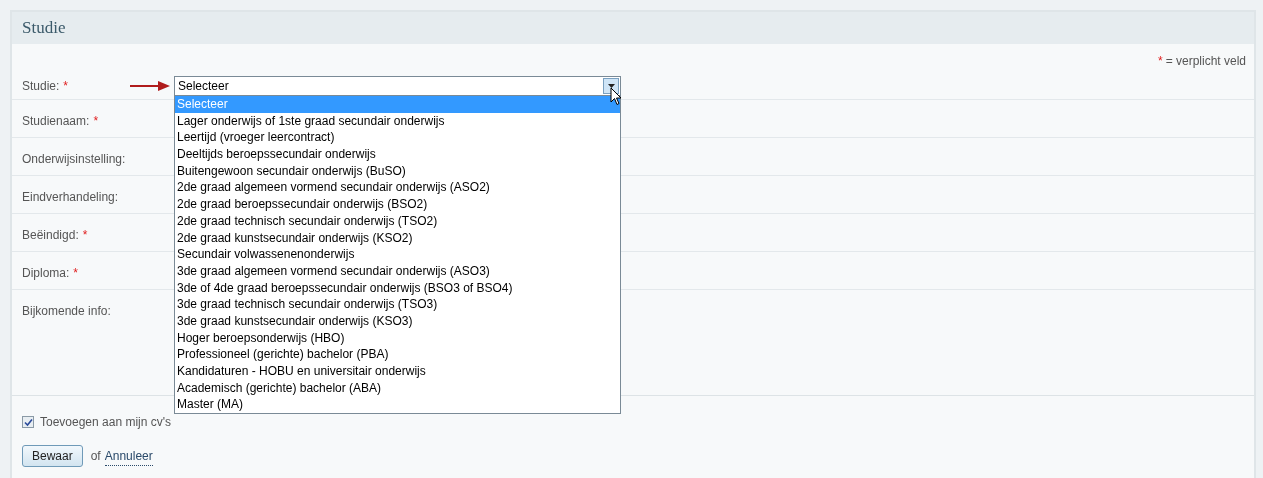 This screenshot has height=478, width=1263. Describe the element at coordinates (106, 422) in the screenshot. I see `checkbox-label: Toevoegen aan mijn cv's` at that location.